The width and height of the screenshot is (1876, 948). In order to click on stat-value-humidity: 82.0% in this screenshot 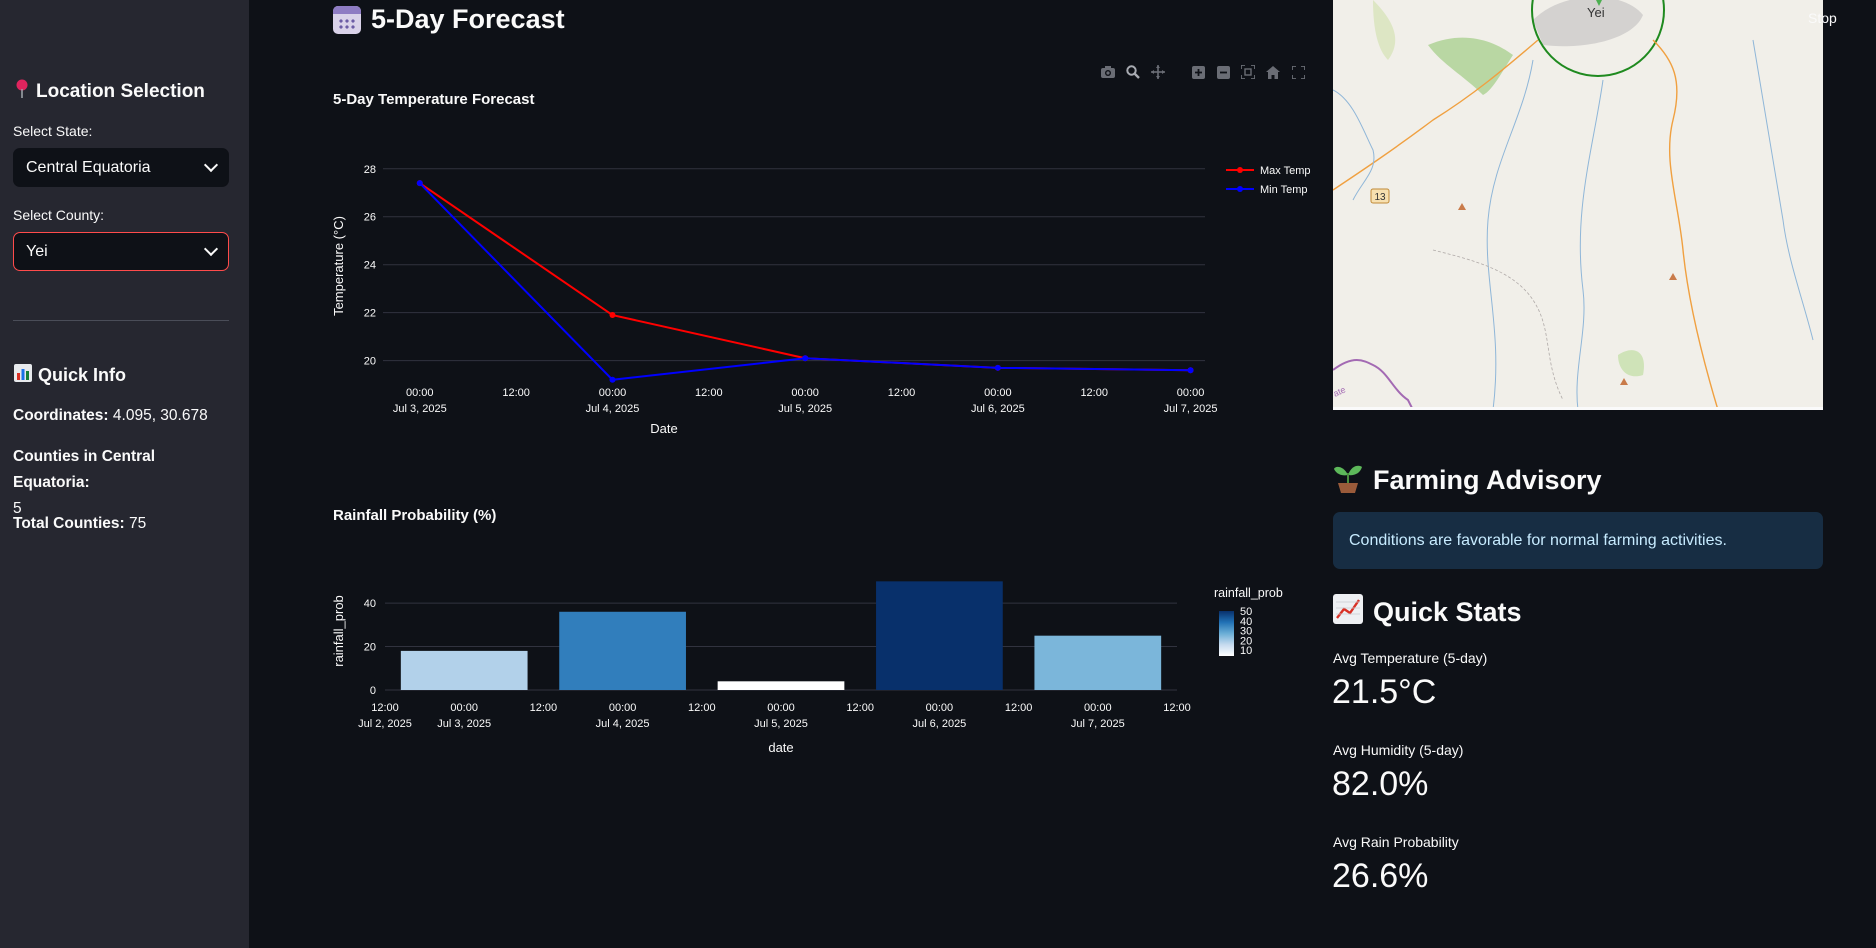, I will do `click(1380, 784)`.